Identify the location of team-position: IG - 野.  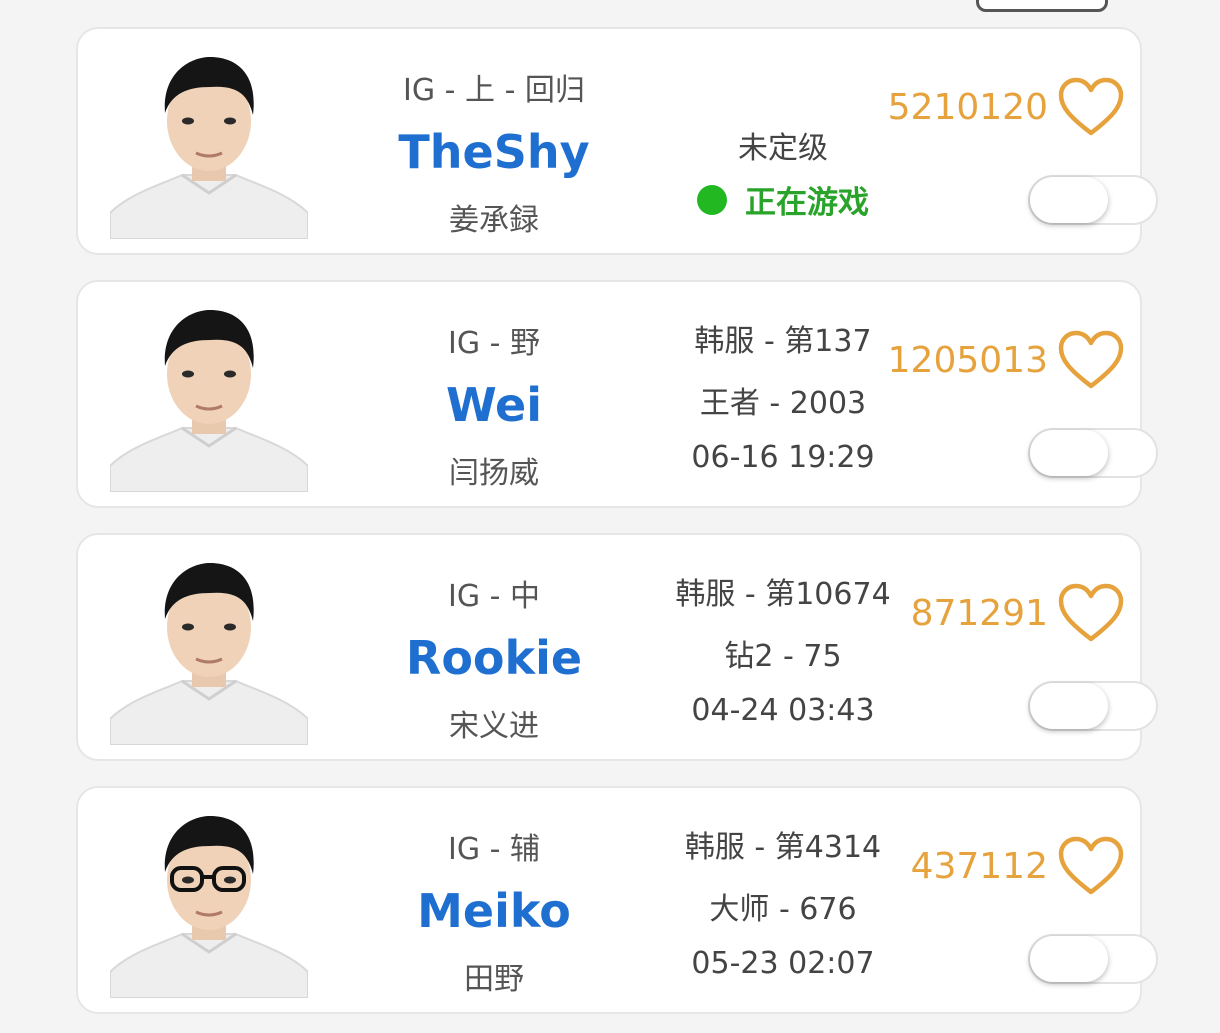
(494, 343).